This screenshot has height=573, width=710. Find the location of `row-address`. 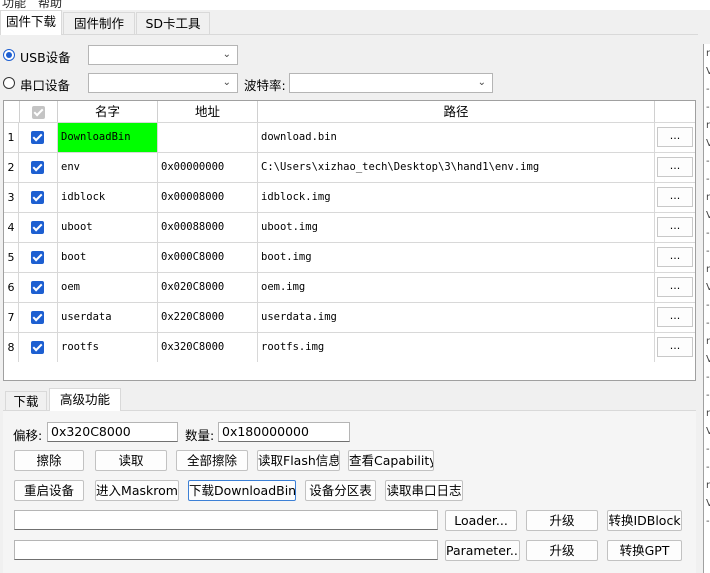

row-address is located at coordinates (208, 137).